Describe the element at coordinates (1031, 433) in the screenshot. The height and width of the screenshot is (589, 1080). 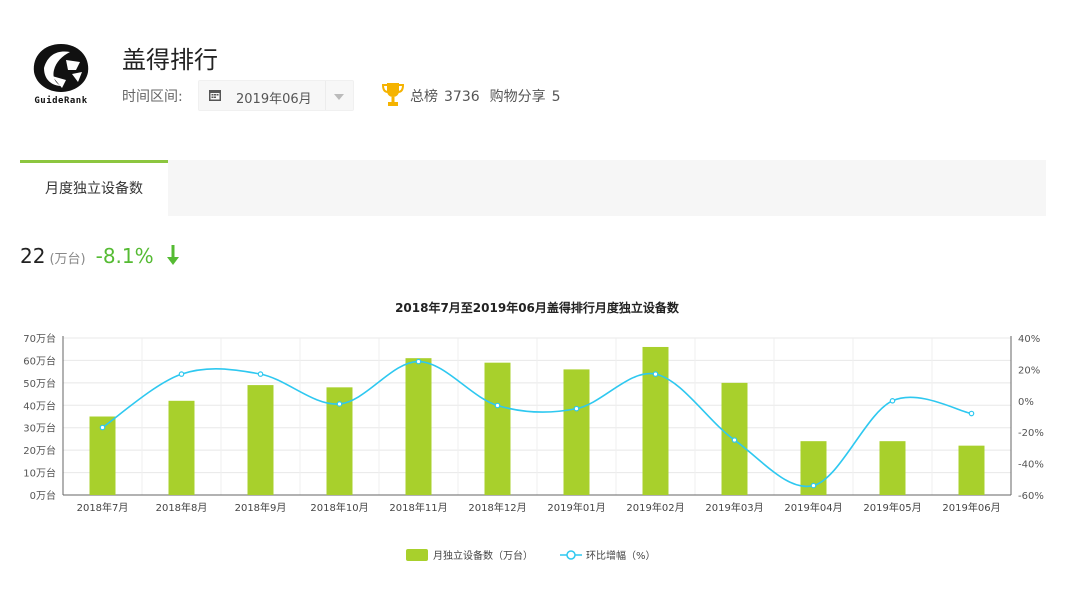
I see `y-right-tick-label: -20%` at that location.